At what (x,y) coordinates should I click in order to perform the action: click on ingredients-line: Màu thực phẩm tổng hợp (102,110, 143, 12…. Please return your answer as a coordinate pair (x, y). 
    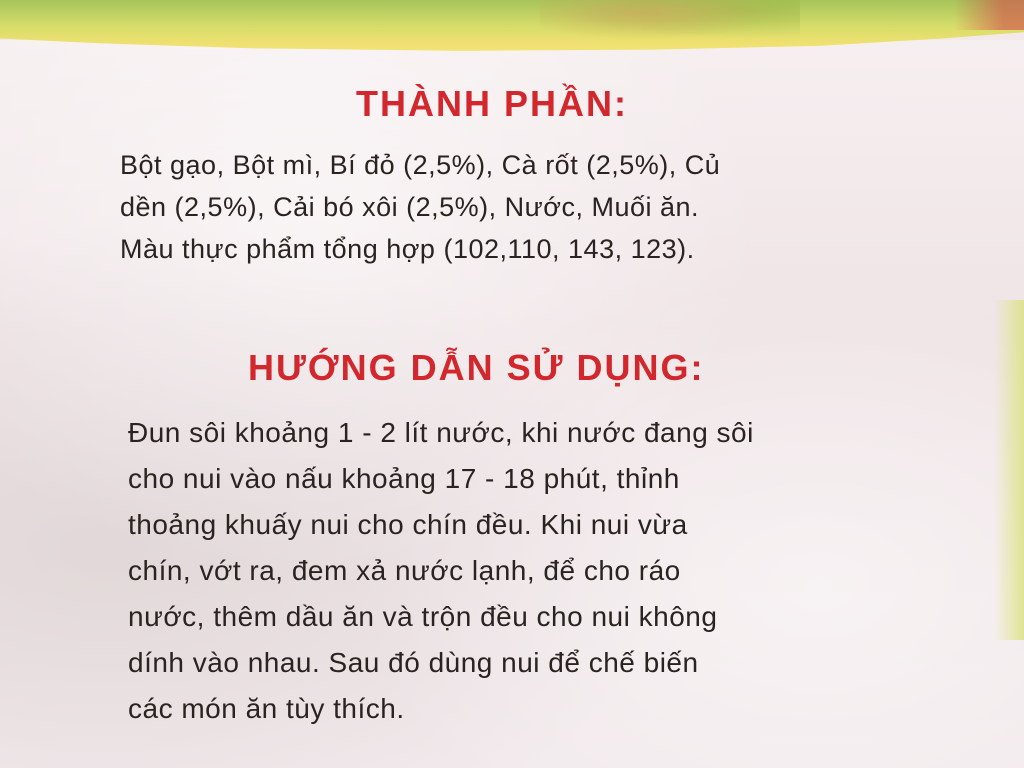
    Looking at the image, I should click on (407, 249).